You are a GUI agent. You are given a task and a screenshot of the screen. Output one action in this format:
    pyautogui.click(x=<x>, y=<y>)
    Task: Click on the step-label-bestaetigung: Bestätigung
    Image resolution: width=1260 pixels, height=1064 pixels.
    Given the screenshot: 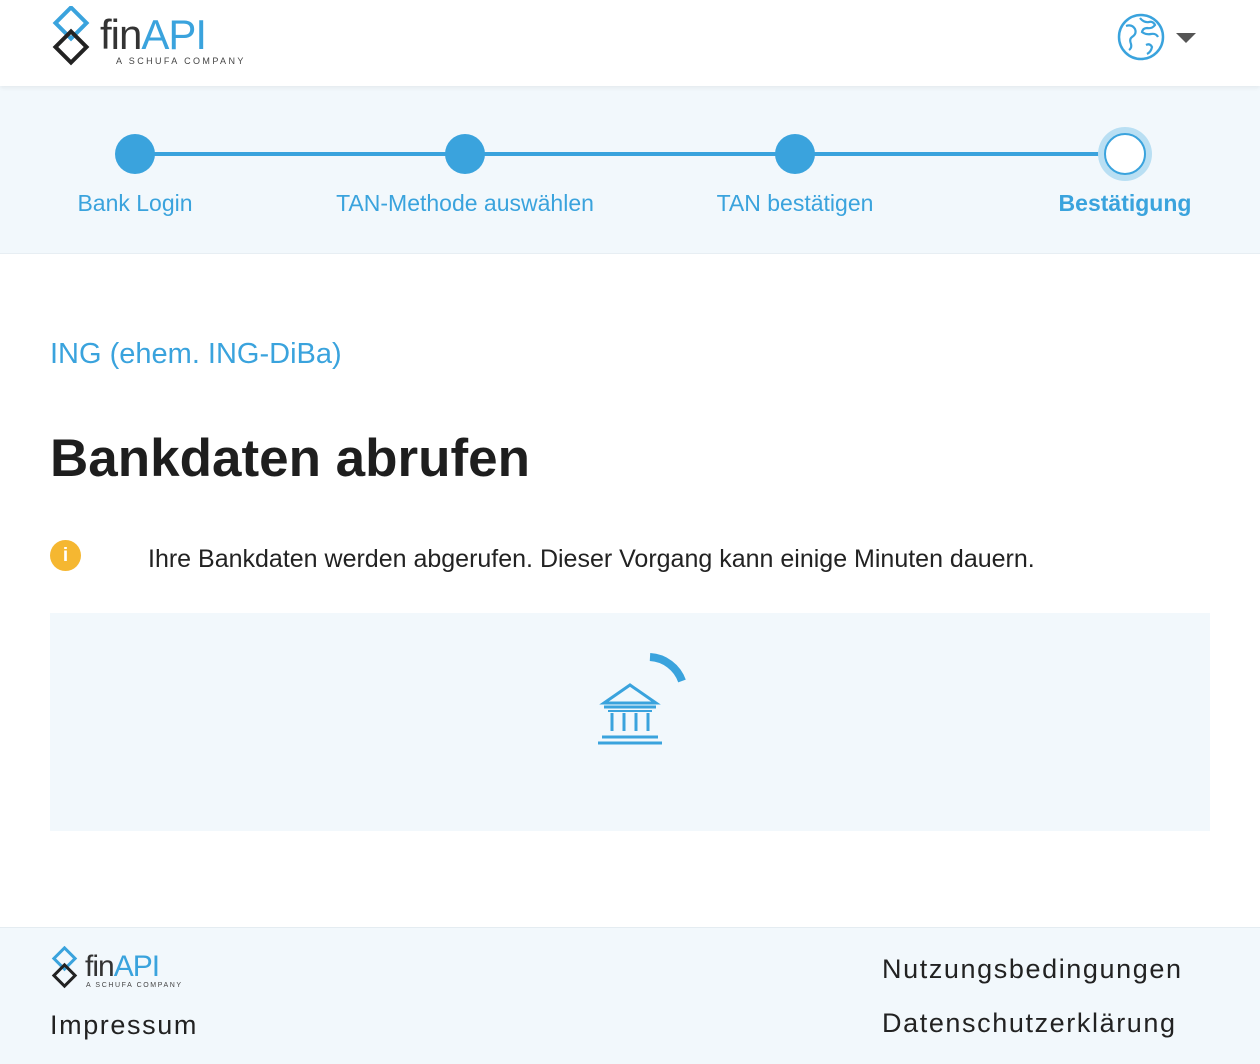 What is the action you would take?
    pyautogui.click(x=1125, y=203)
    